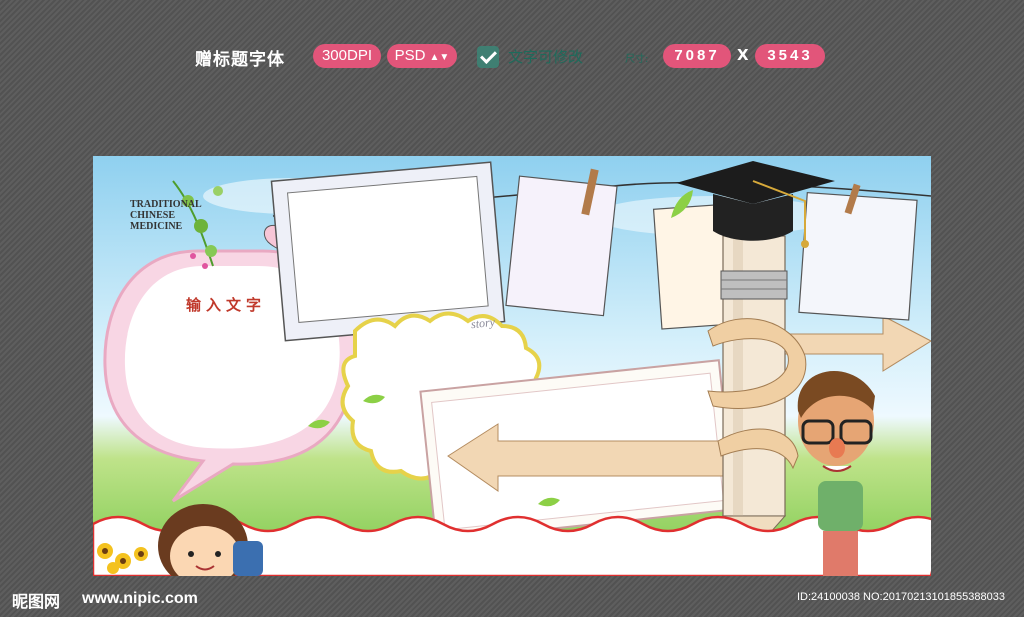 The width and height of the screenshot is (1024, 617). What do you see at coordinates (439, 57) in the screenshot?
I see `dropdown-arrows-icon: ▲▼` at bounding box center [439, 57].